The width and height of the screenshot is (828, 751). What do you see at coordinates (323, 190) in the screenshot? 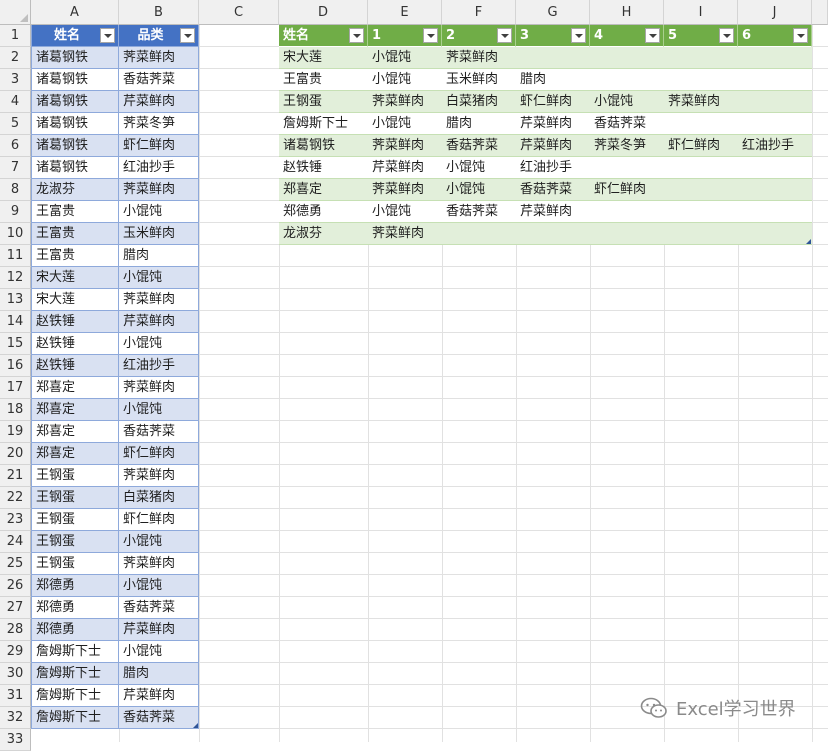
I see `table2-cell: 郑喜定` at bounding box center [323, 190].